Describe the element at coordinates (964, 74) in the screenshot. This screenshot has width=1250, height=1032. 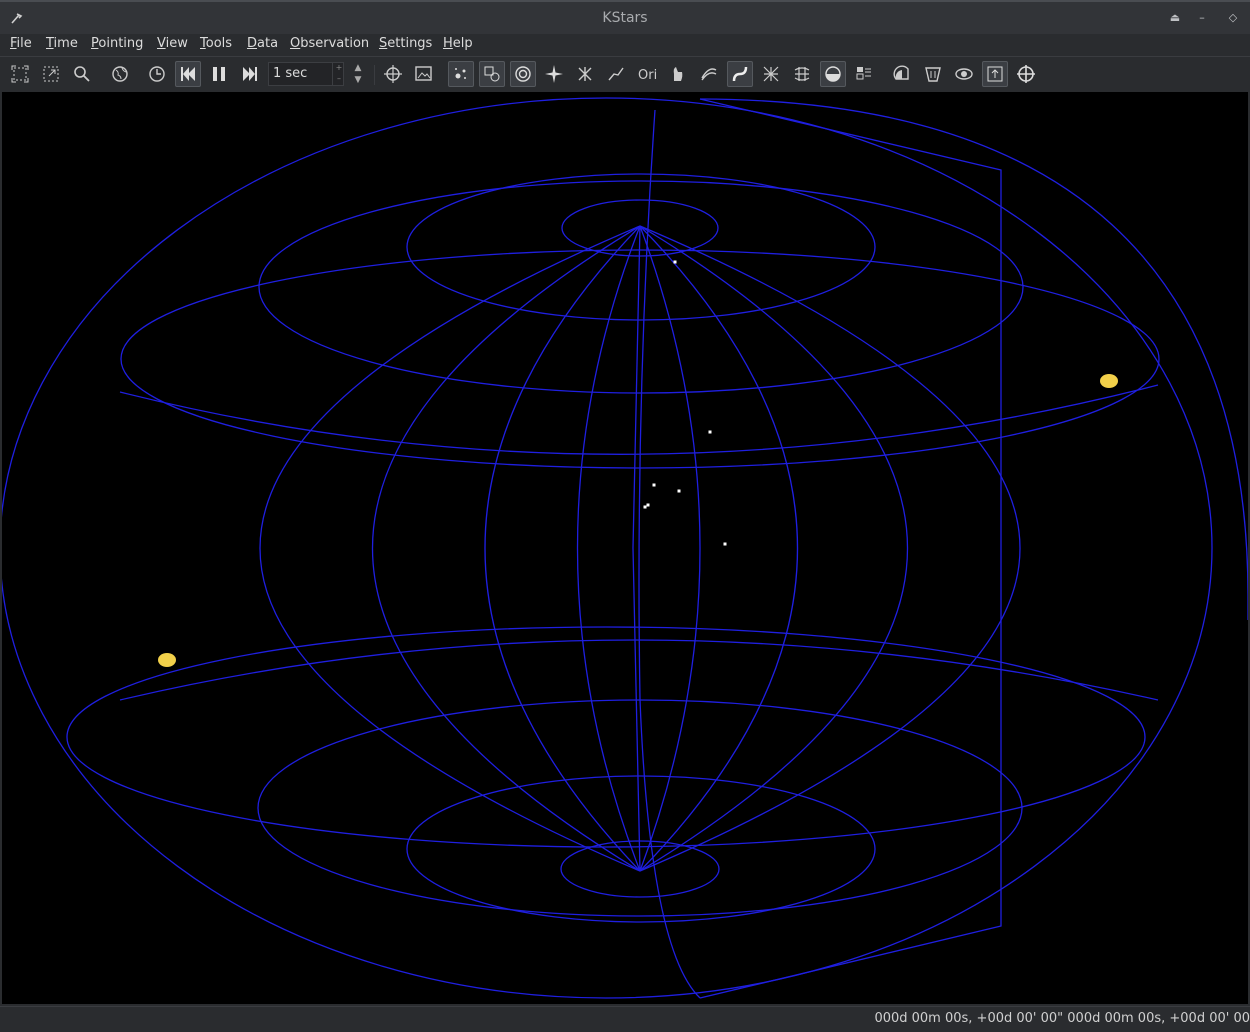
I see `eyepiece-icon` at that location.